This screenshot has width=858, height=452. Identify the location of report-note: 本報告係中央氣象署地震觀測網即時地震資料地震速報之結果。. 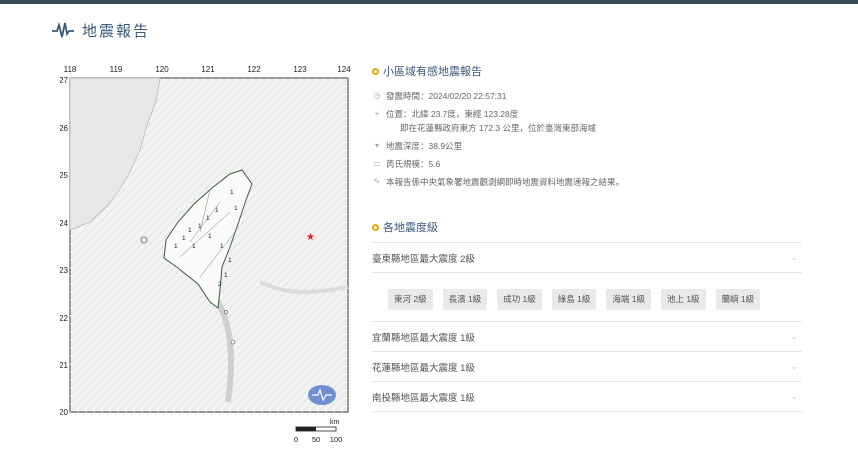
(505, 182).